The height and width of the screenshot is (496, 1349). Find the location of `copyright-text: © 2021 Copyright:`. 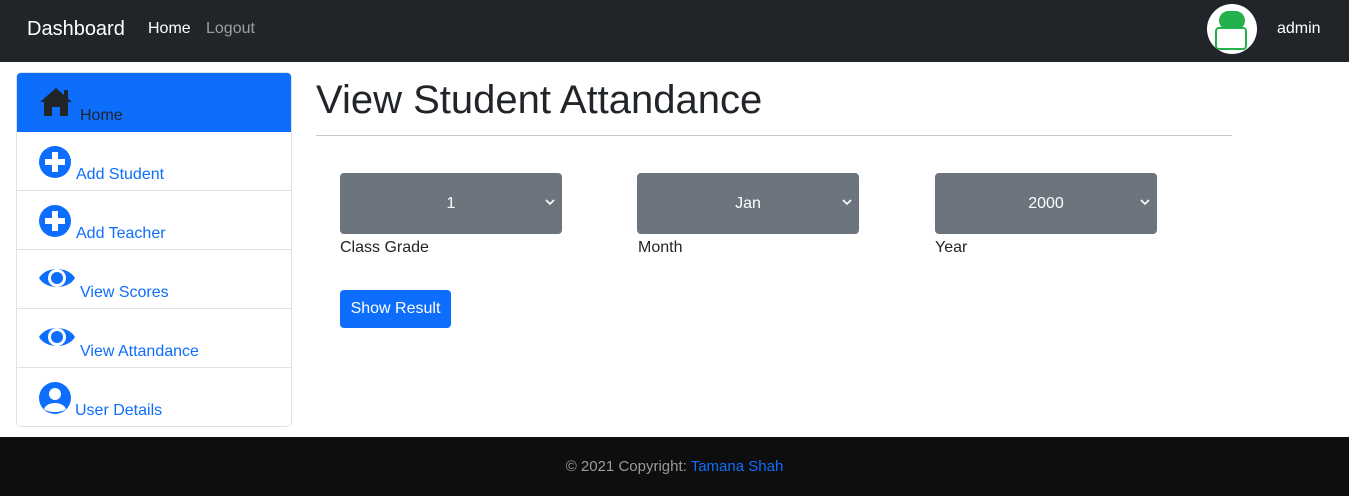

copyright-text: © 2021 Copyright: is located at coordinates (628, 466).